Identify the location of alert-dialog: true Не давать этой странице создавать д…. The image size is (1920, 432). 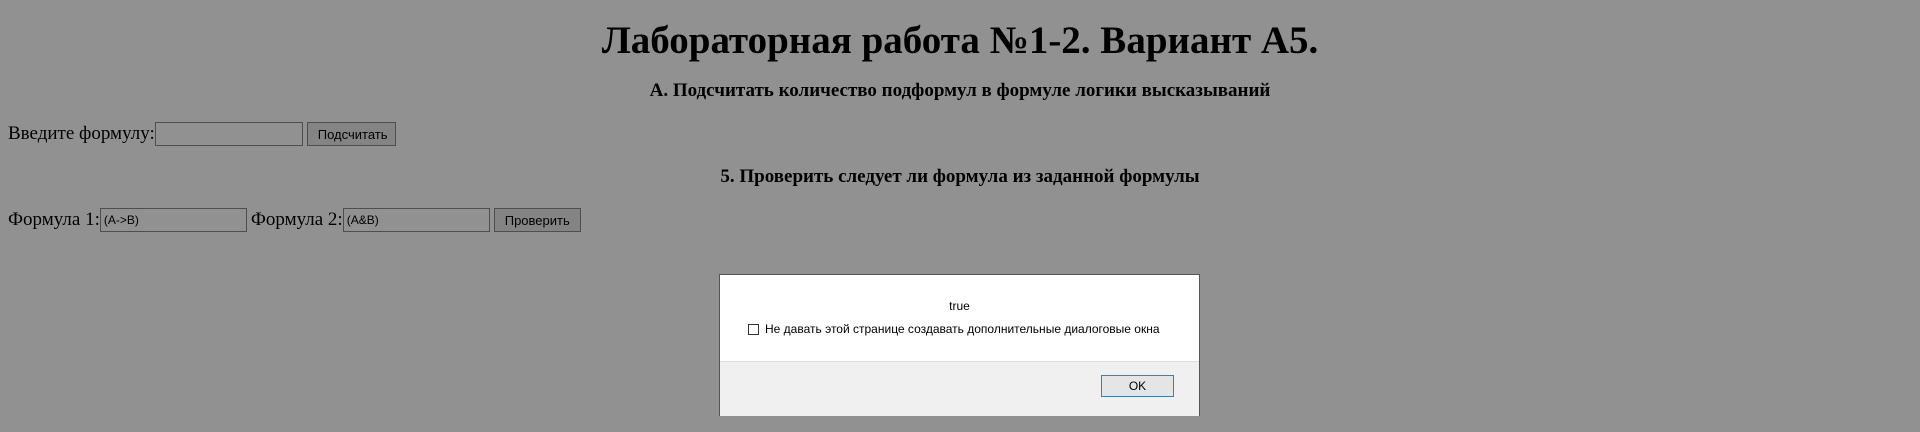
(959, 345).